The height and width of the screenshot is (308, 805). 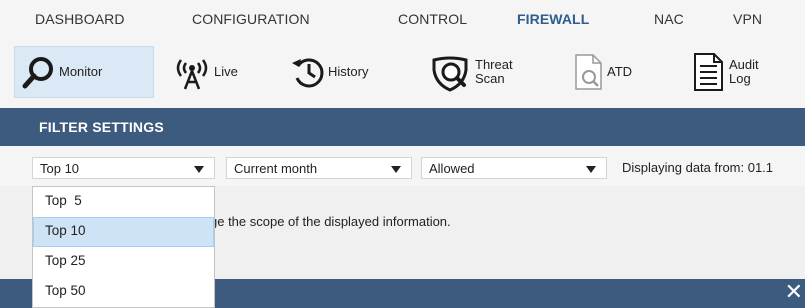 I want to click on nav-control: CONTROL, so click(x=432, y=19).